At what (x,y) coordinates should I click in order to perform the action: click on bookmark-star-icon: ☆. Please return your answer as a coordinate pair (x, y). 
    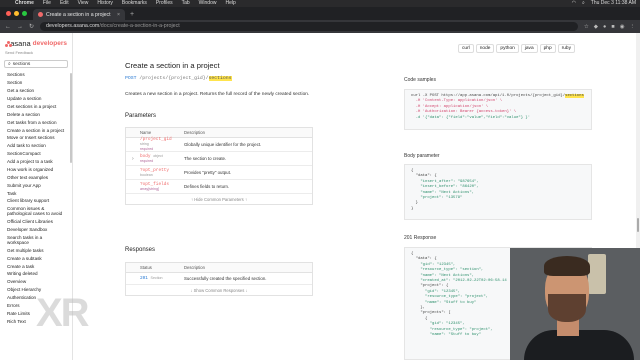
    Looking at the image, I should click on (586, 27).